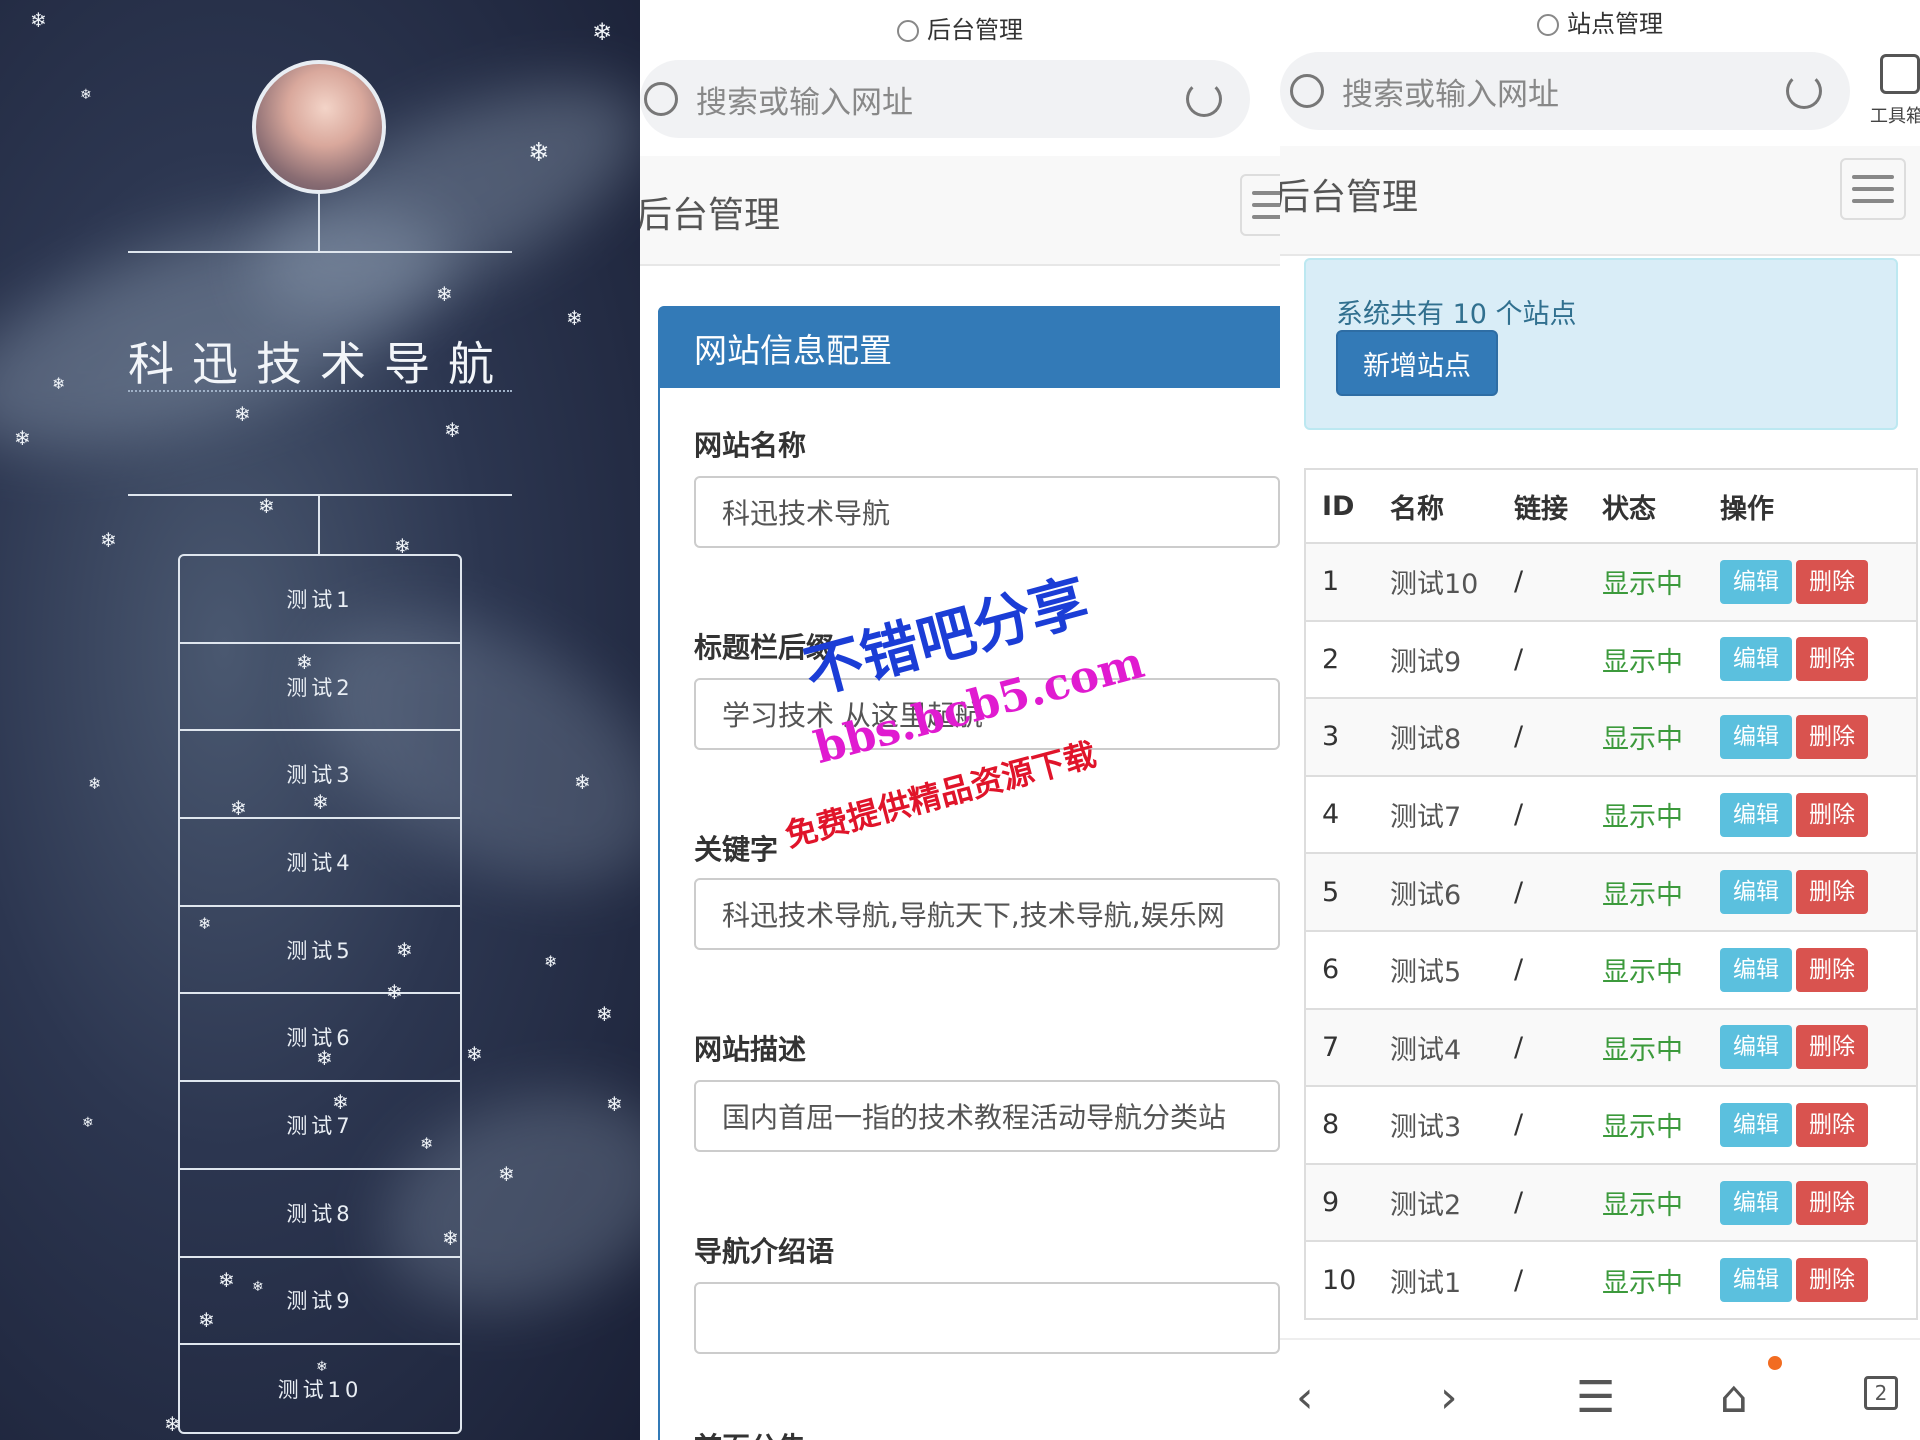 The width and height of the screenshot is (1920, 1440). I want to click on nav-item: 测试5, so click(320, 951).